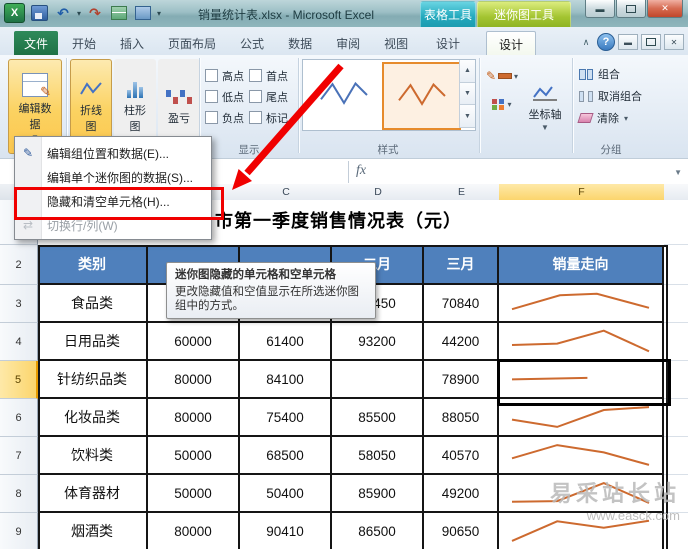 The width and height of the screenshot is (688, 549). I want to click on row-header-9: 9, so click(19, 531).